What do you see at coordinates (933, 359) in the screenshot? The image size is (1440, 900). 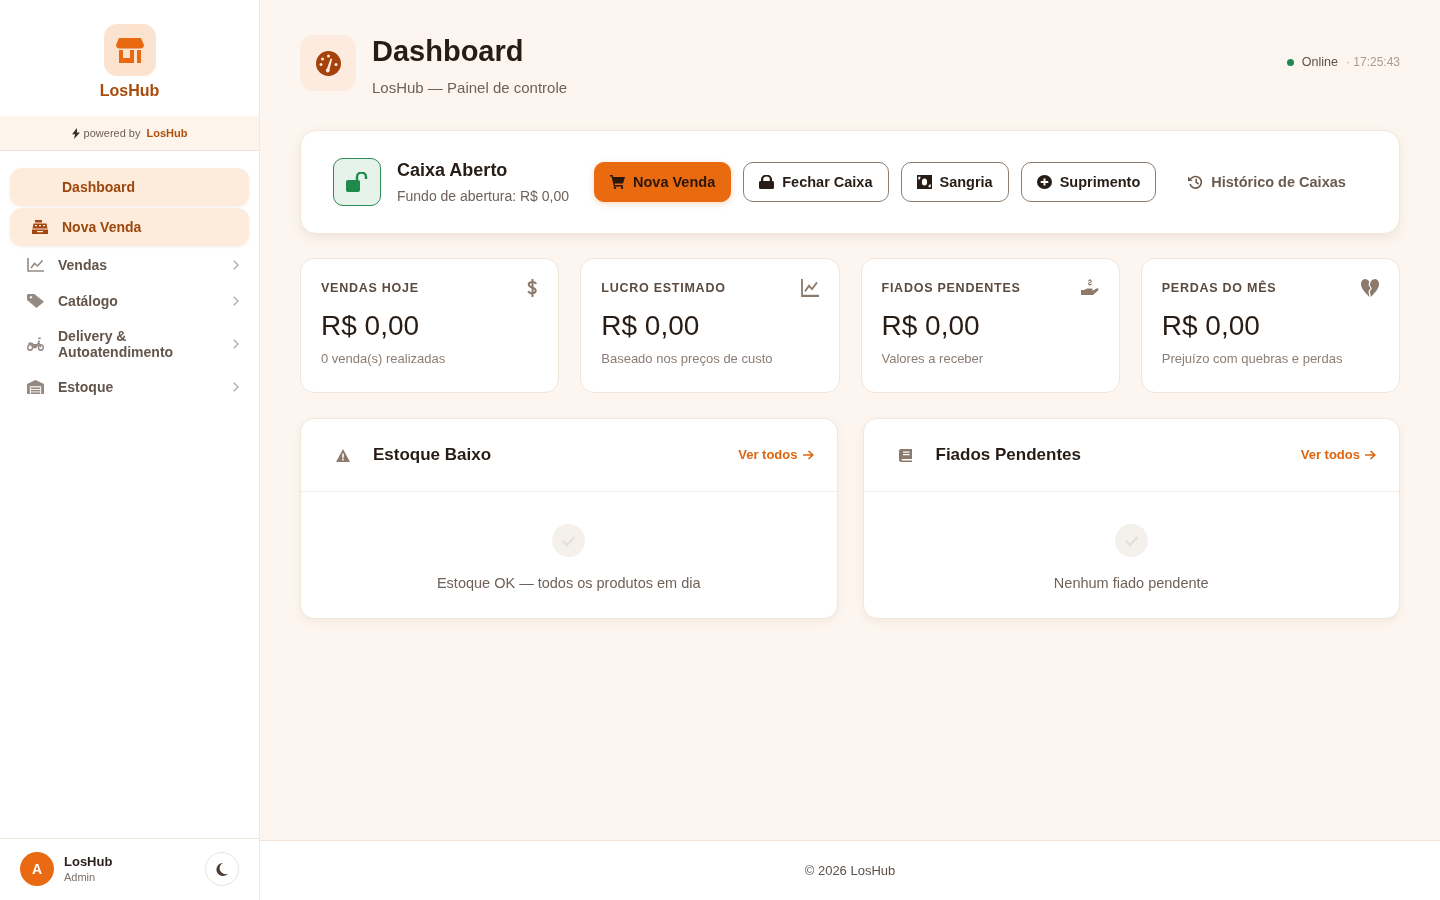 I see `stat-note: Valores a receber` at bounding box center [933, 359].